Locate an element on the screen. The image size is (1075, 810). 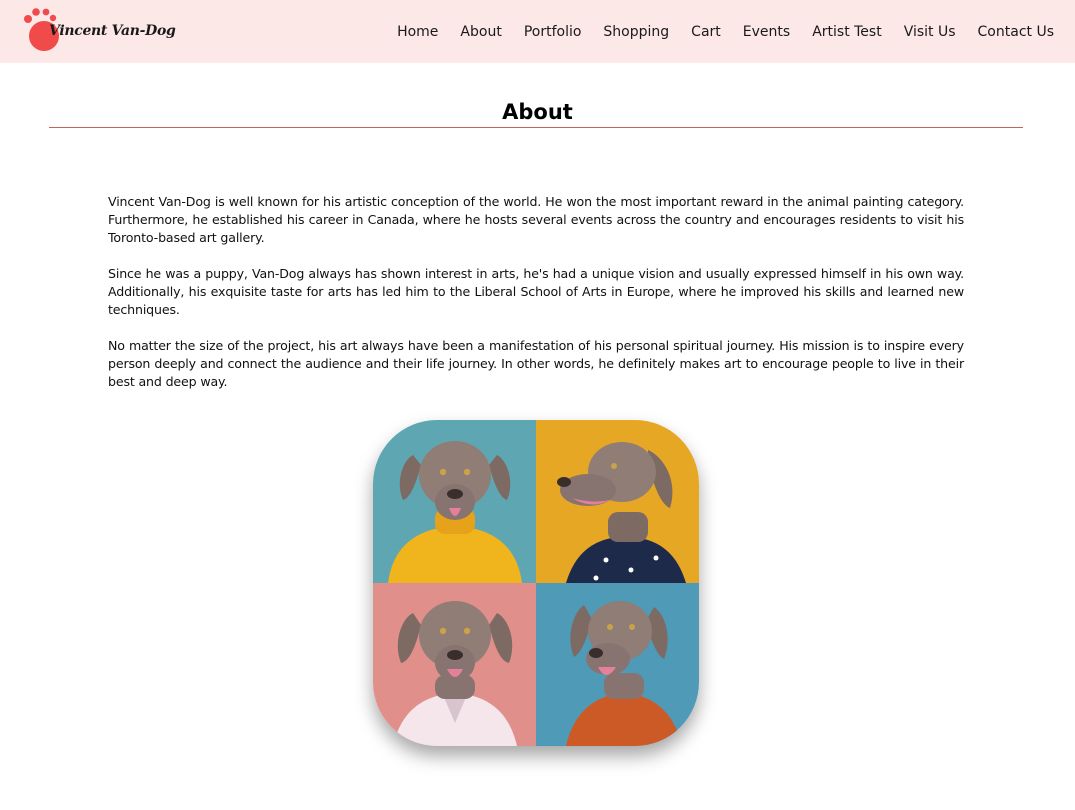
page-title: About is located at coordinates (537, 112).